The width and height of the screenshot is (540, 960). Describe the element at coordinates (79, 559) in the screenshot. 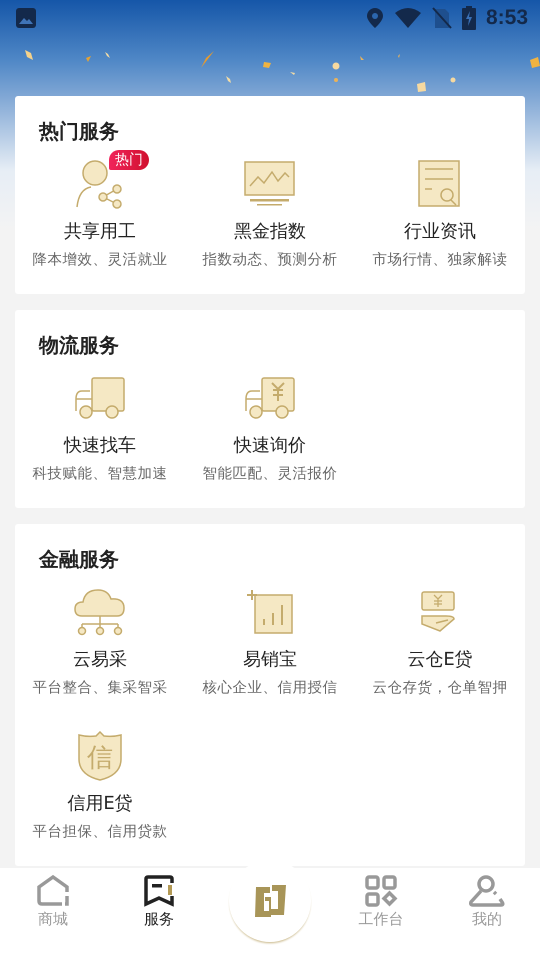

I see `section-title: 金融服务` at that location.